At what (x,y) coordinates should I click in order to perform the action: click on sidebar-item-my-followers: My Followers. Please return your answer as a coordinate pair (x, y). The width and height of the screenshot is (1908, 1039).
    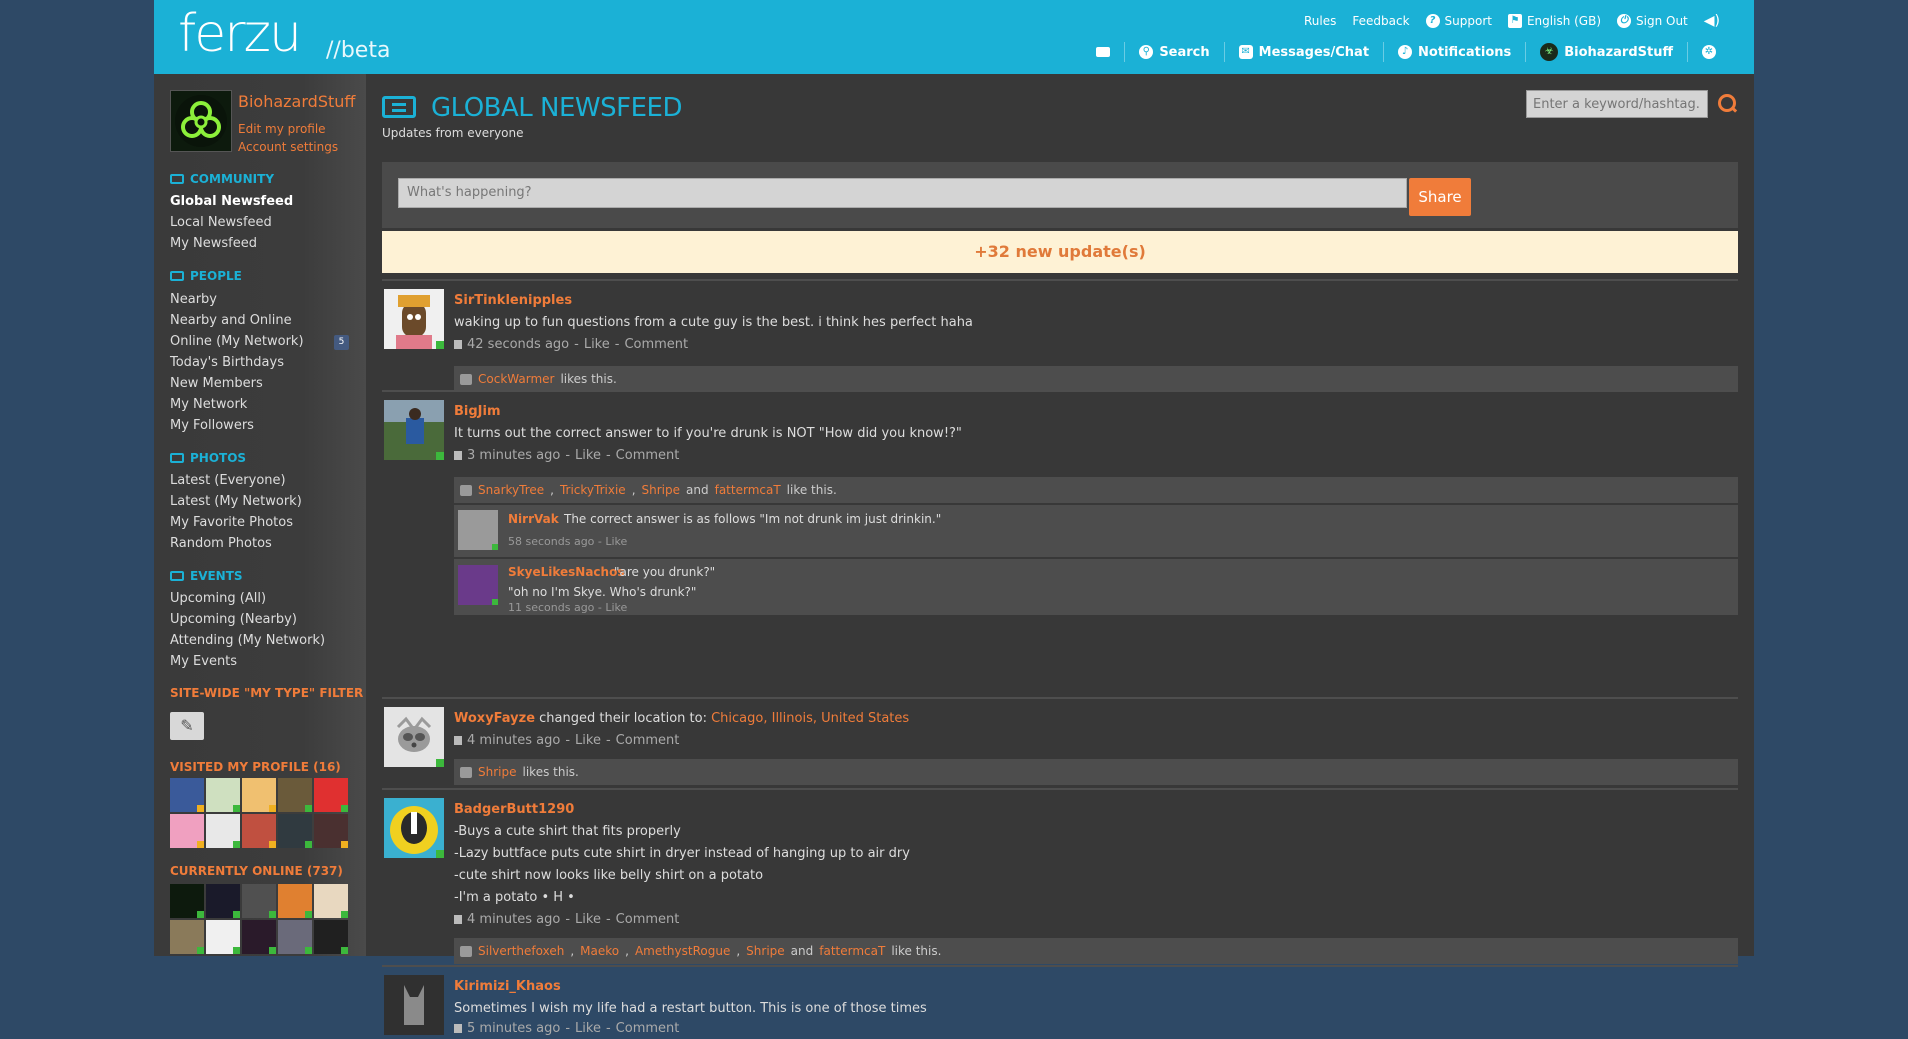
    Looking at the image, I should click on (212, 425).